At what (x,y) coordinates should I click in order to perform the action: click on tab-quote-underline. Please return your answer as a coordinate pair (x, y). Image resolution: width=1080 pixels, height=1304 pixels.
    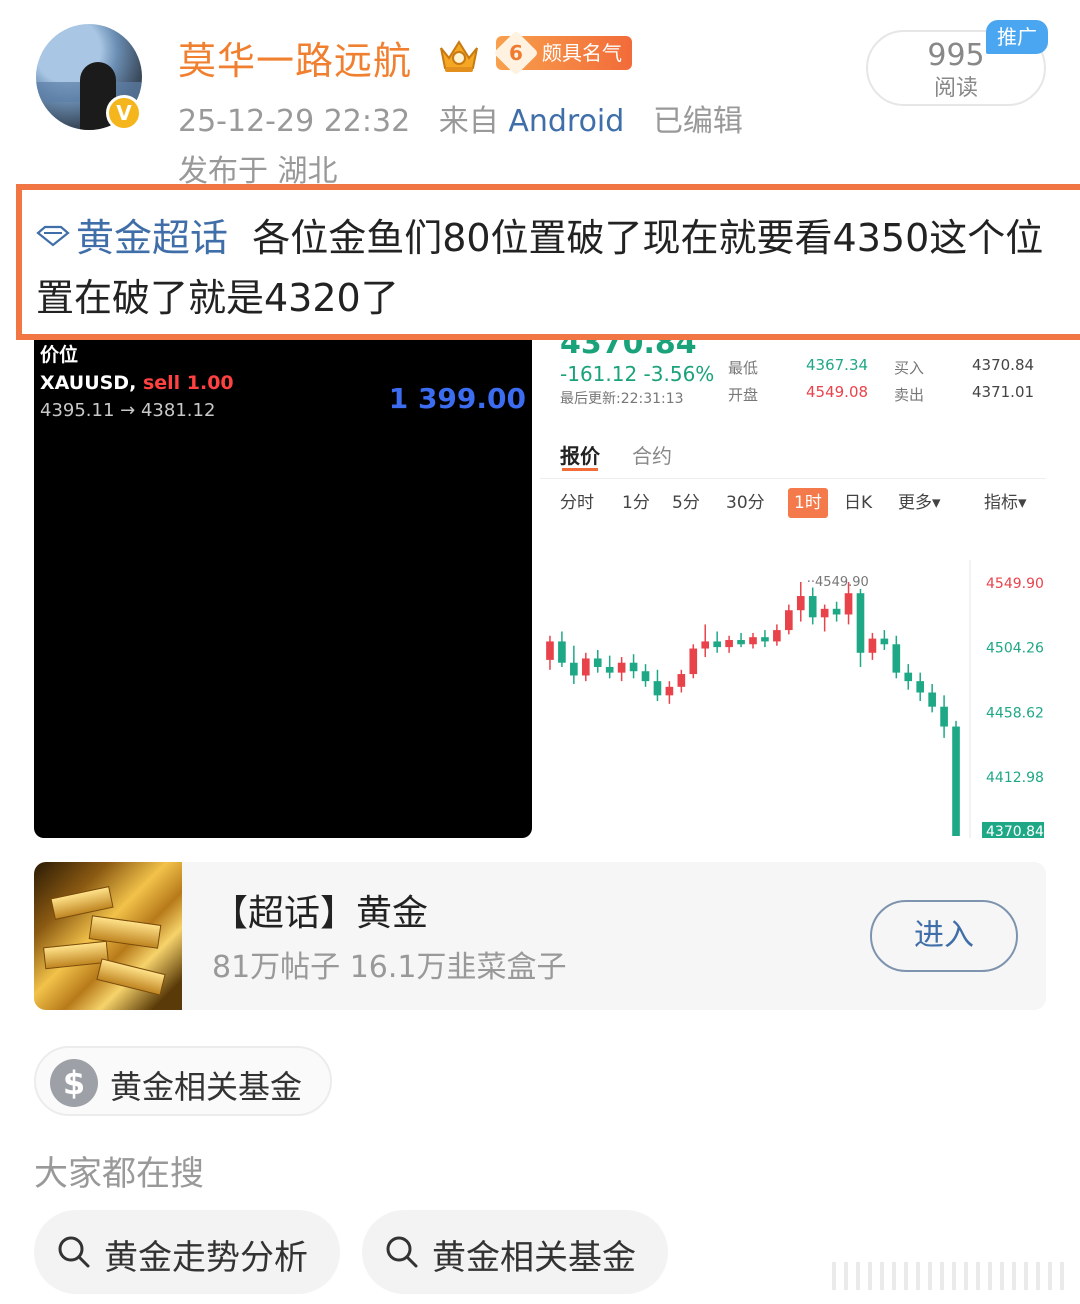
    Looking at the image, I should click on (580, 469).